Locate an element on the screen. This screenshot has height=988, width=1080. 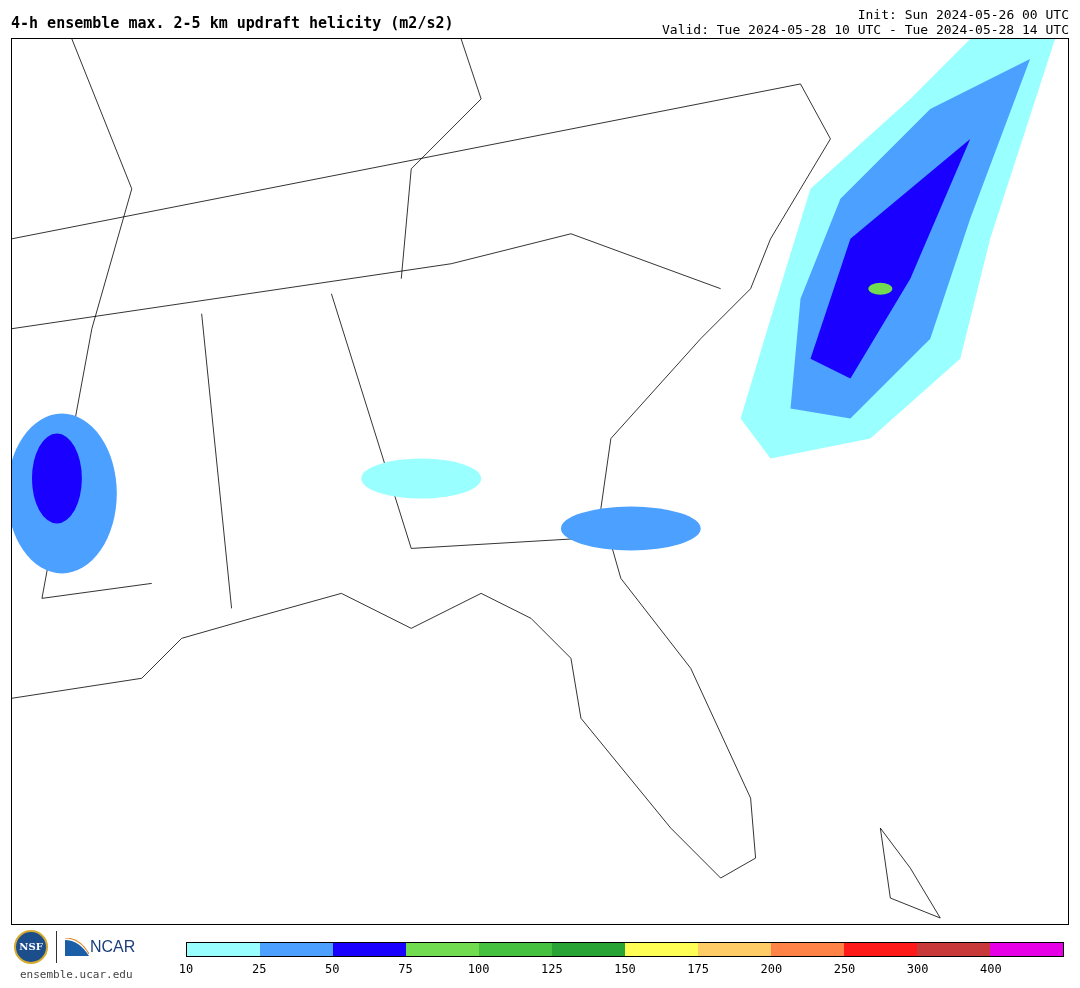
ncar-logo: NCAR is located at coordinates (100, 946).